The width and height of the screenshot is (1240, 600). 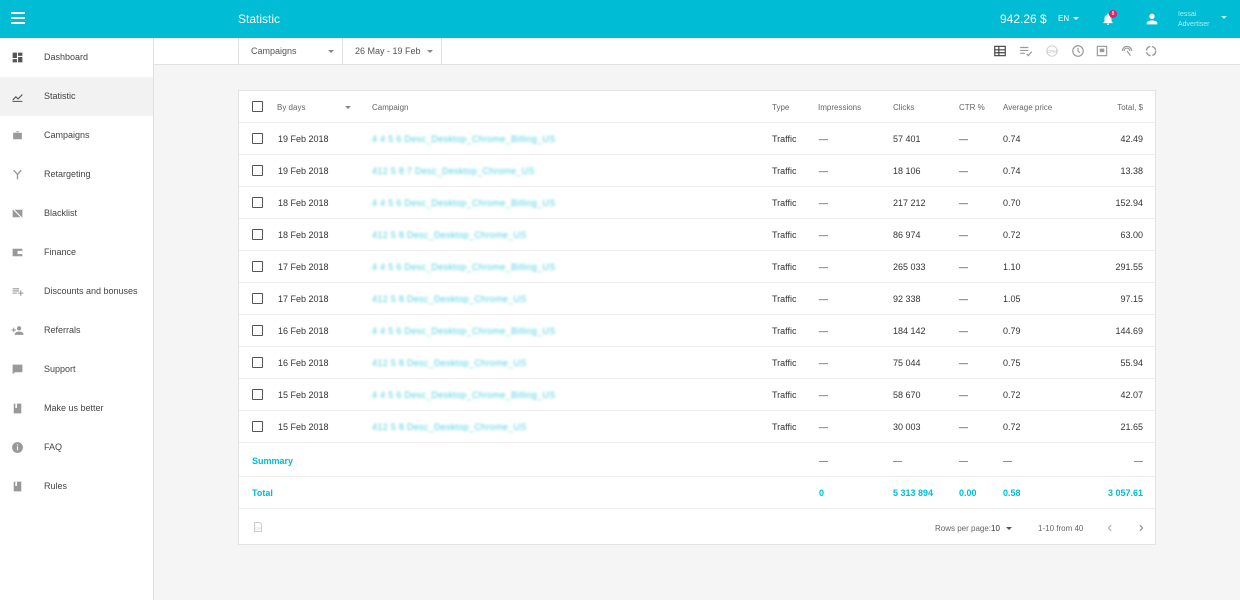 What do you see at coordinates (76, 486) in the screenshot?
I see `sidebar-item-rules: Rules` at bounding box center [76, 486].